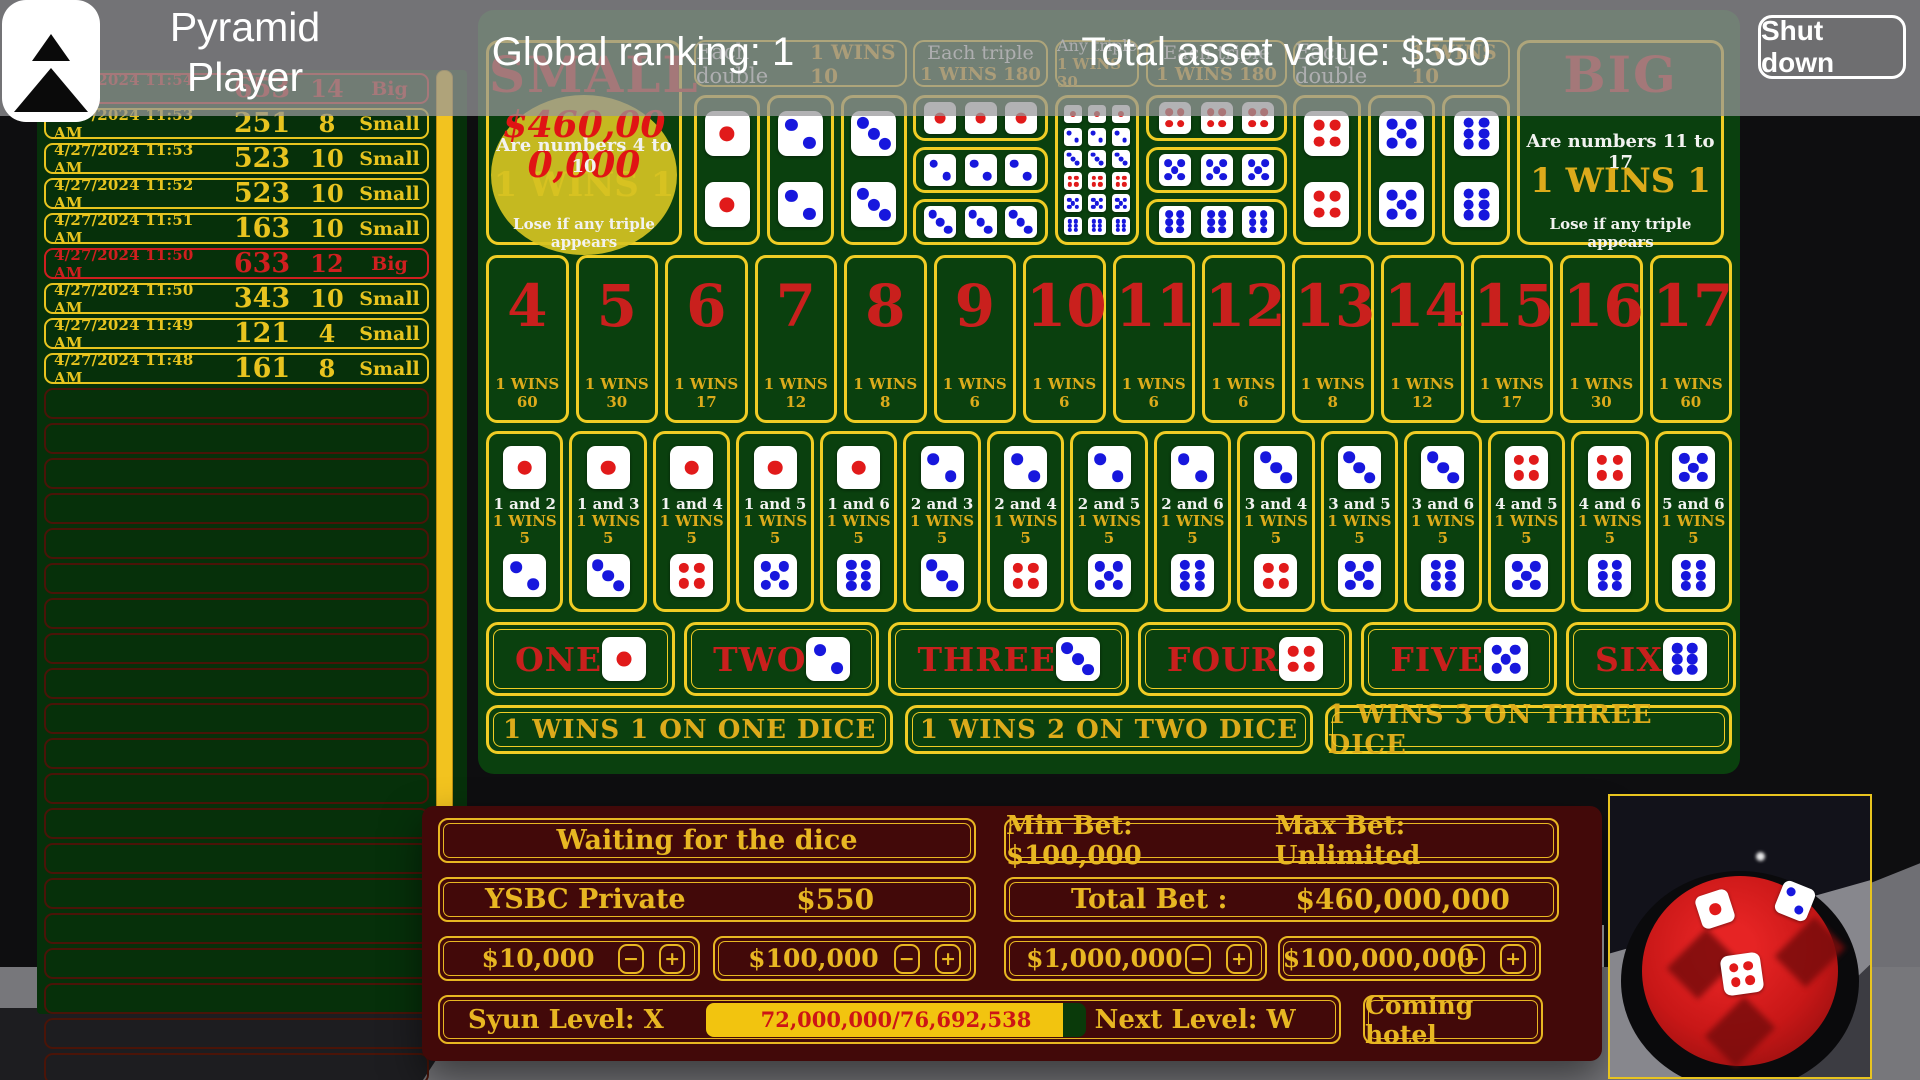 The image size is (1920, 1080). What do you see at coordinates (1423, 339) in the screenshot?
I see `bet-number-14: 14 1 WINS 12` at bounding box center [1423, 339].